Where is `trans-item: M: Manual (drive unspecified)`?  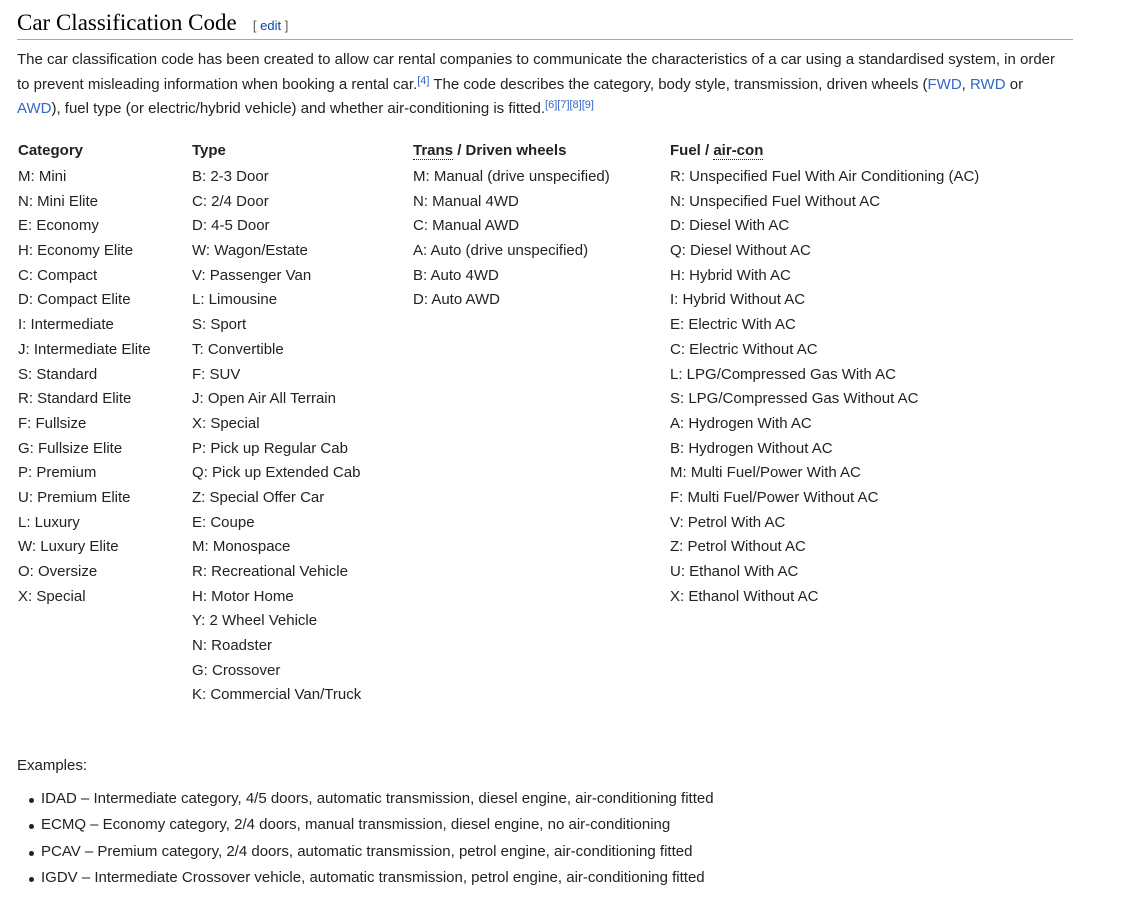
trans-item: M: Manual (drive unspecified) is located at coordinates (511, 176).